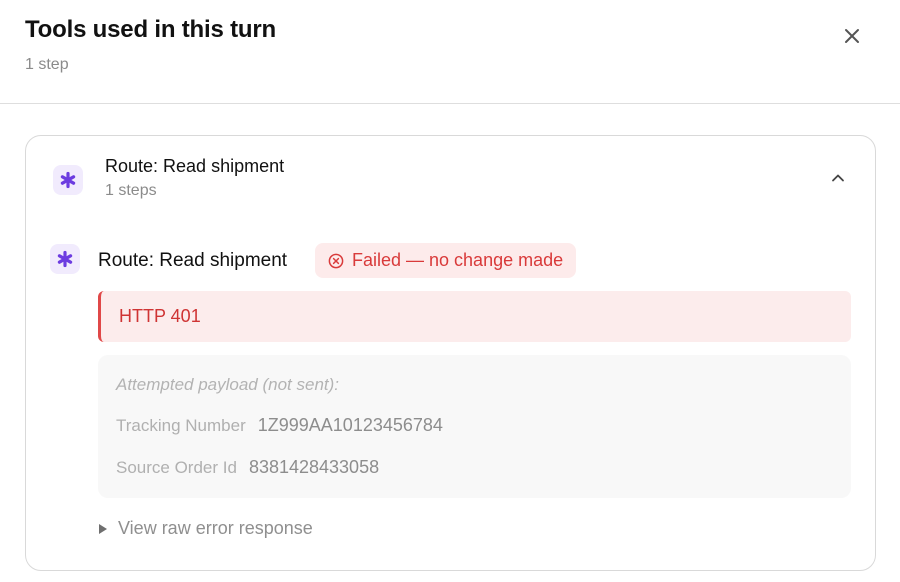 The image size is (900, 582). Describe the element at coordinates (160, 316) in the screenshot. I see `error-message: HTTP 401` at that location.